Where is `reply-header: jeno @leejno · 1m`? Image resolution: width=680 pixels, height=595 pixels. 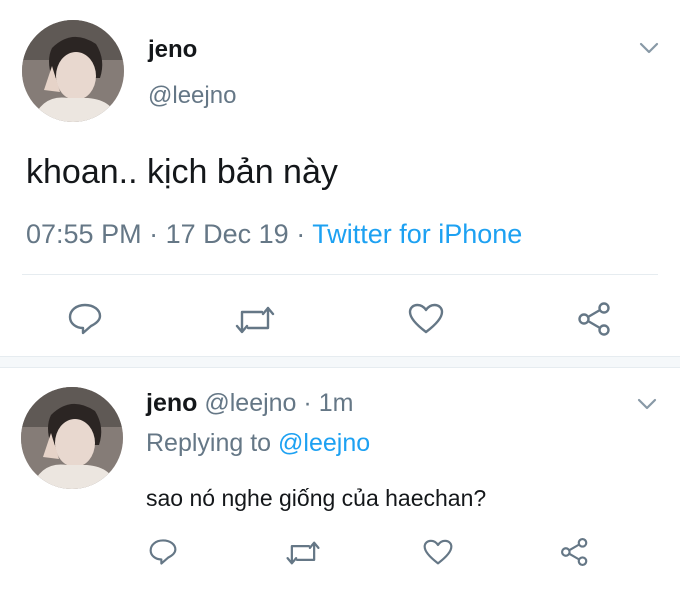 reply-header: jeno @leejno · 1m is located at coordinates (249, 403).